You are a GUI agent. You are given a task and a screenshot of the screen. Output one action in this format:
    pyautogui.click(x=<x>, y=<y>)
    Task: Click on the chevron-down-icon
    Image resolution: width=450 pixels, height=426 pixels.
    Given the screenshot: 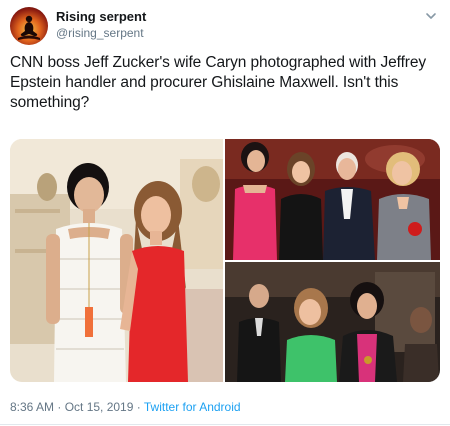 What is the action you would take?
    pyautogui.click(x=431, y=16)
    